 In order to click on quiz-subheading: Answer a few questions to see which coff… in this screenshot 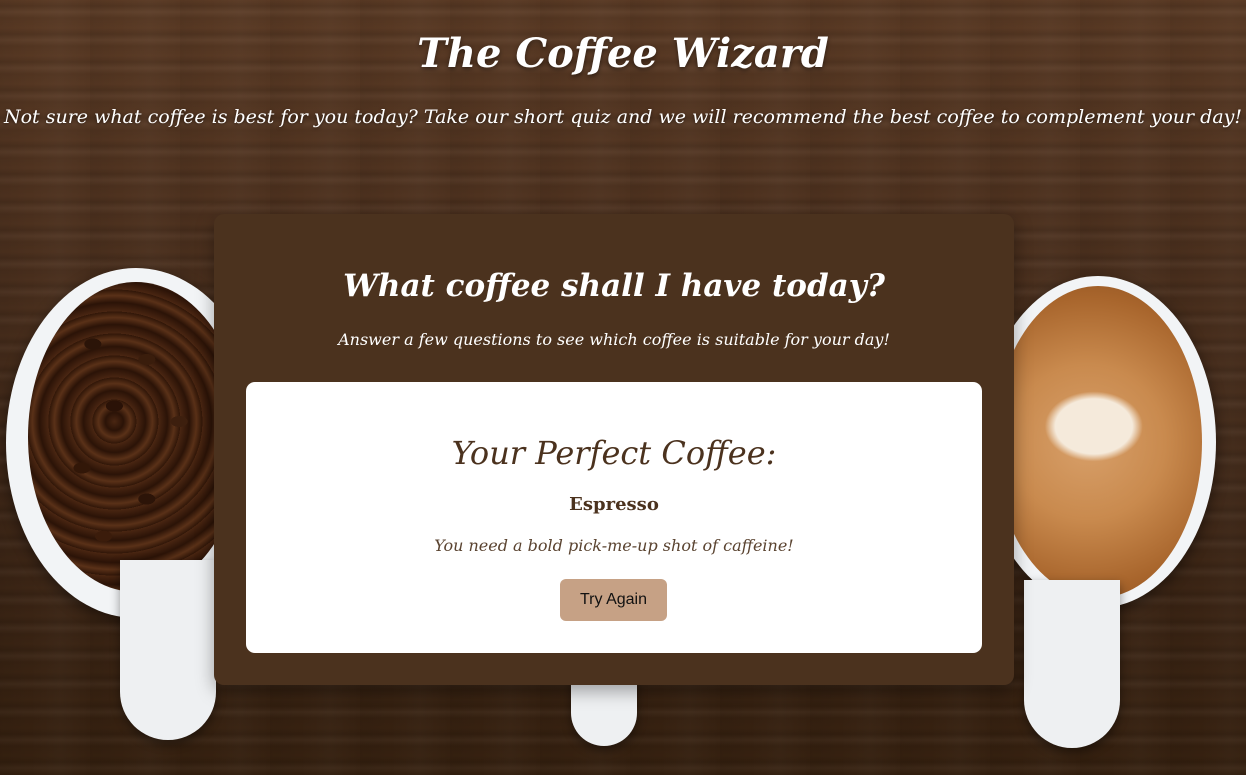, I will do `click(614, 339)`.